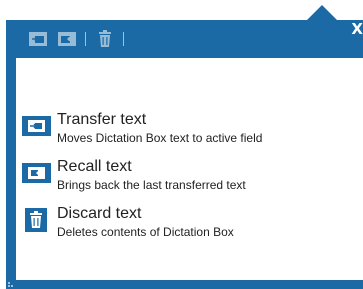  I want to click on discard-text-toolbar-button, so click(105, 39).